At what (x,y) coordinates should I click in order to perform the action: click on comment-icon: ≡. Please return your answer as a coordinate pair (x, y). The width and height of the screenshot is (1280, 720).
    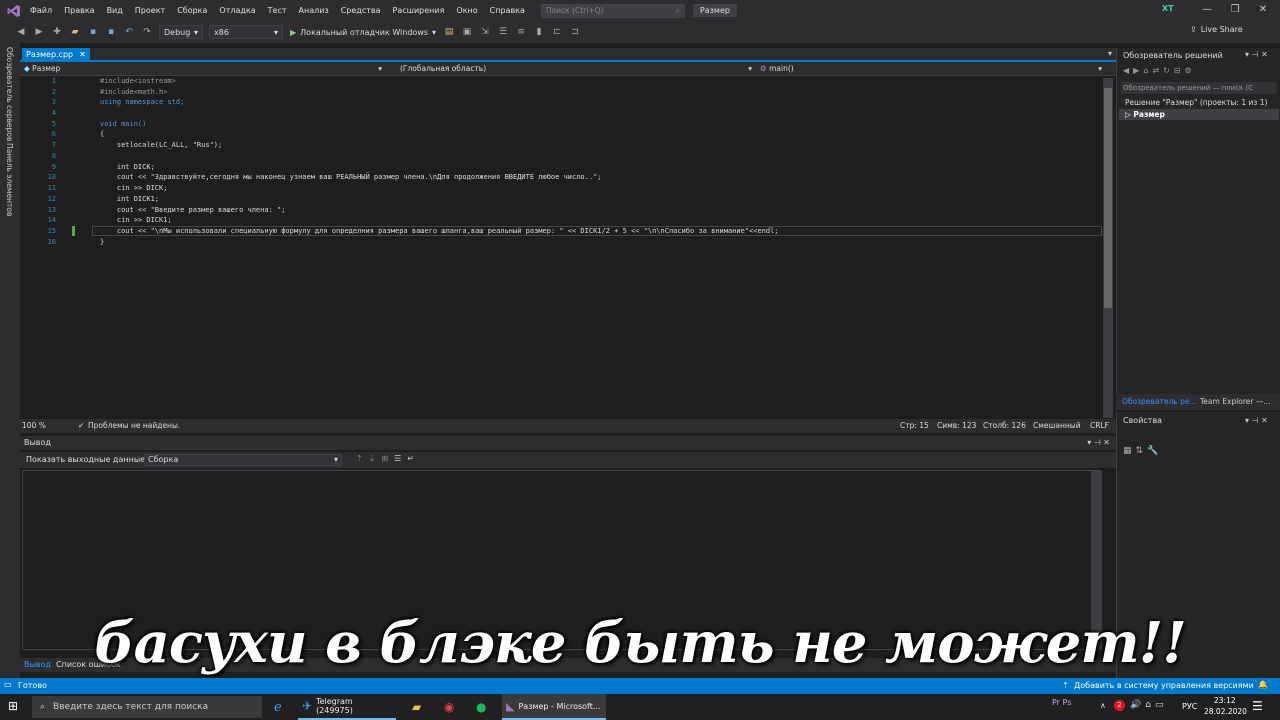
    Looking at the image, I should click on (521, 32).